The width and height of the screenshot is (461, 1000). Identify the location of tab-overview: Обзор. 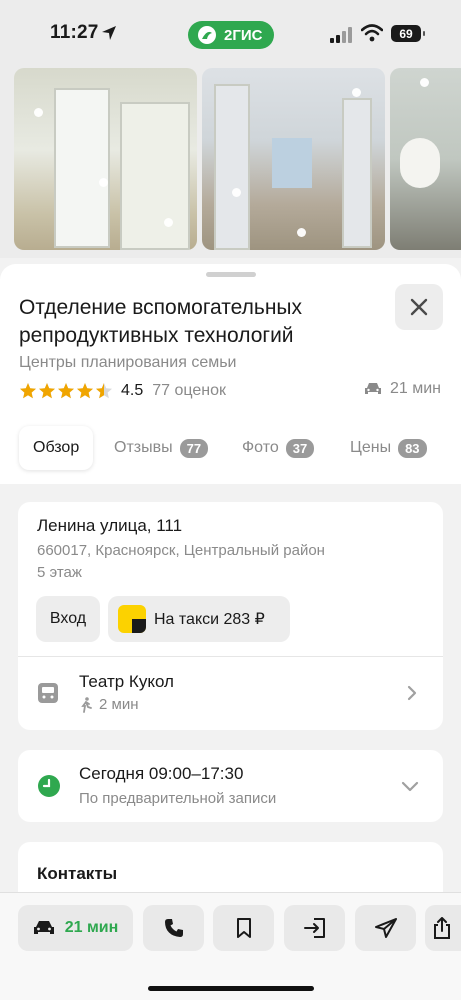
(56, 448).